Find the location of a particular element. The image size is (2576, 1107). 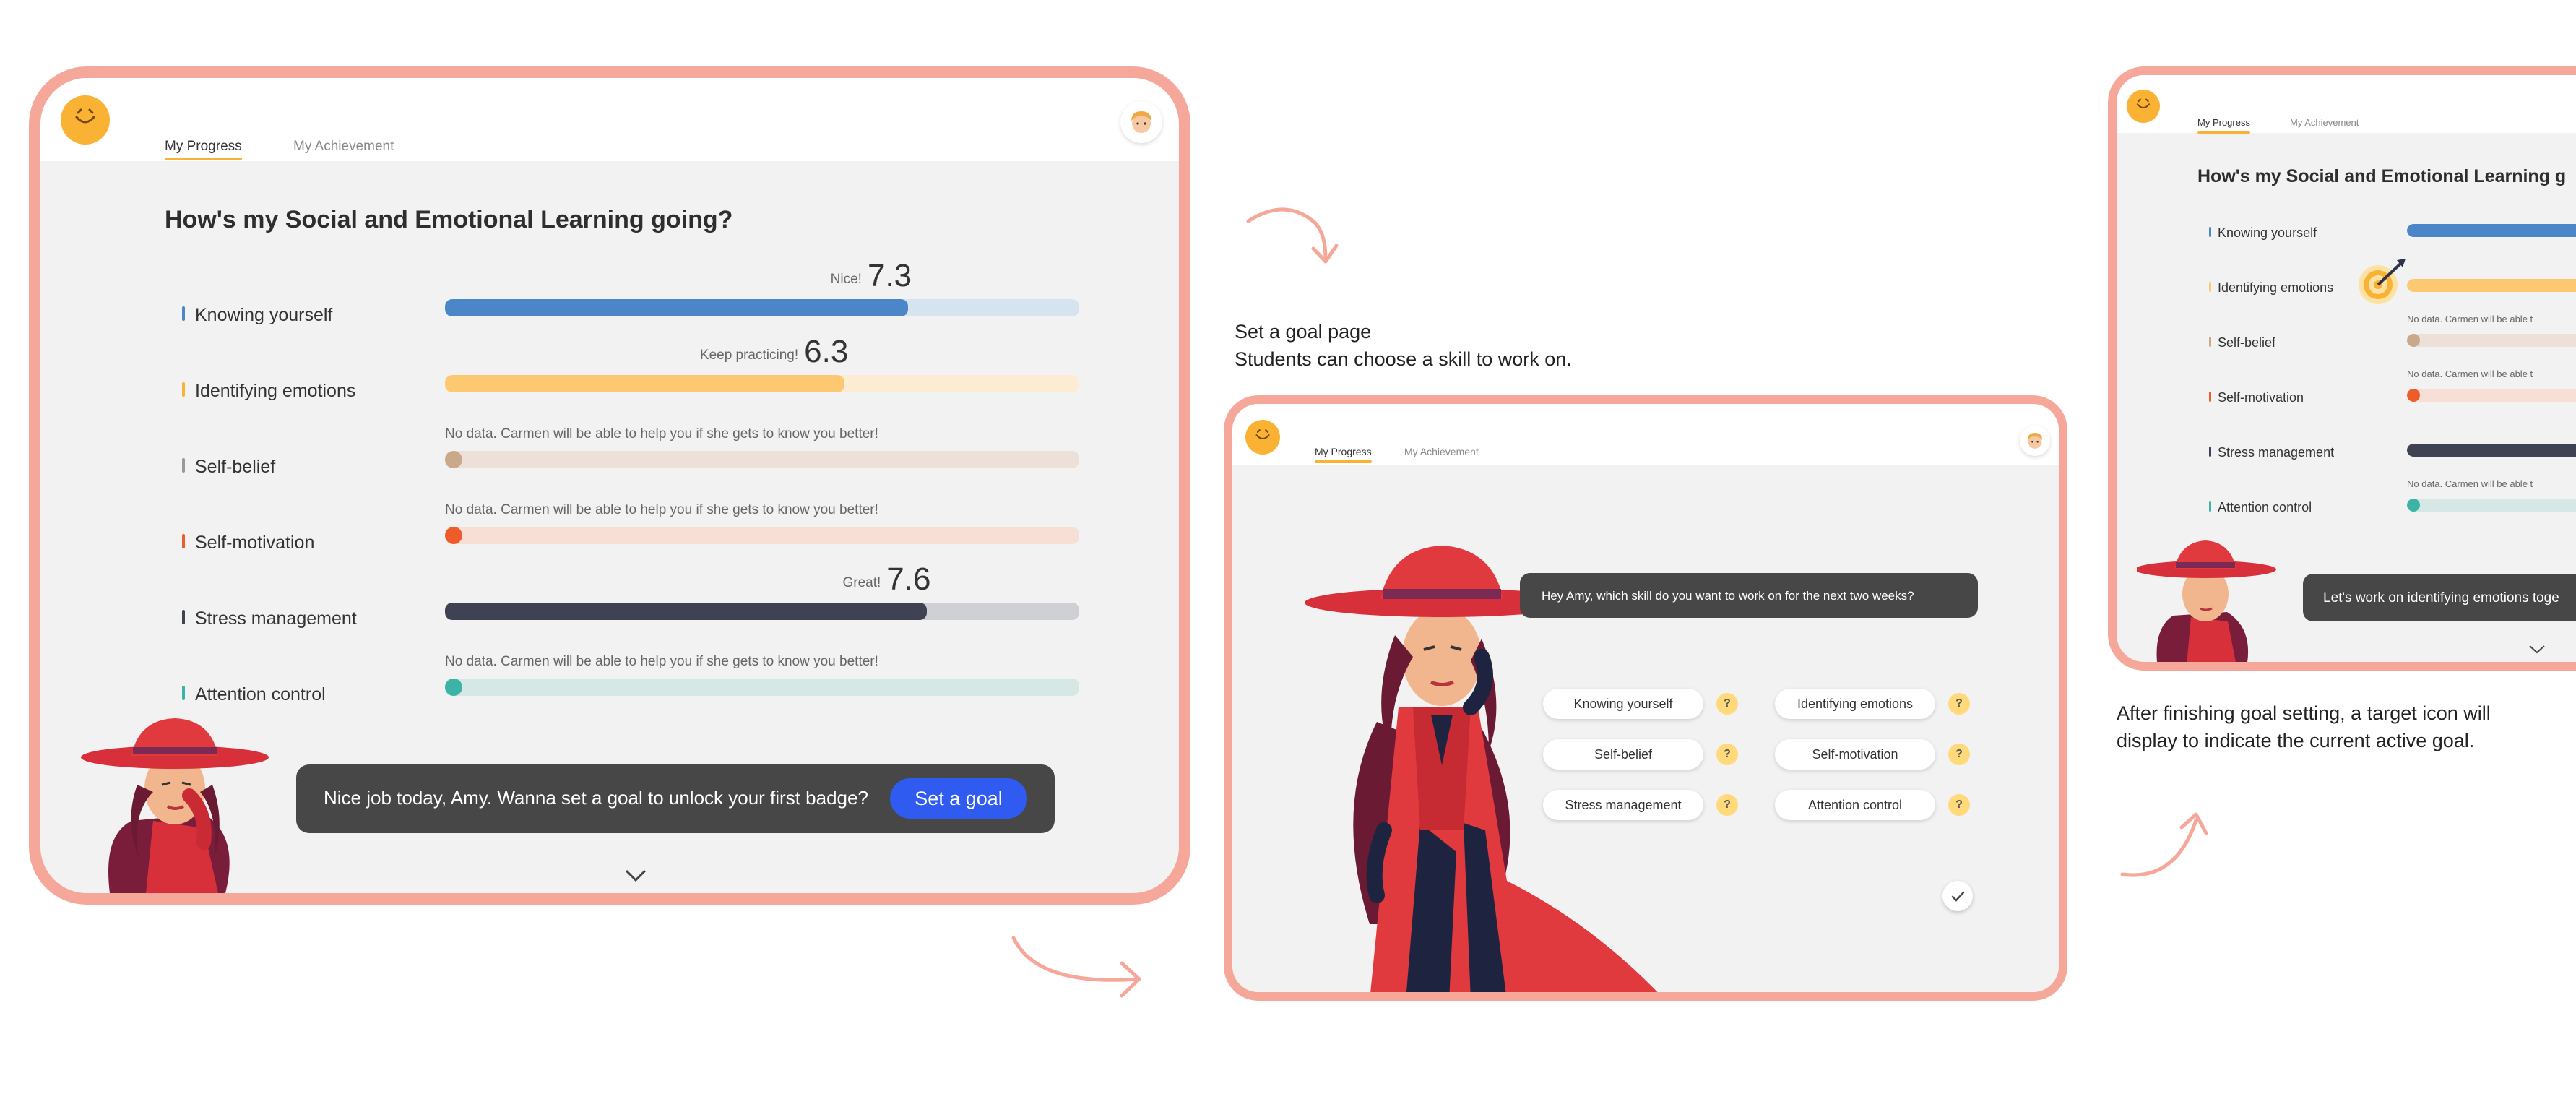

caption-title: Set a goal page is located at coordinates (1303, 332).